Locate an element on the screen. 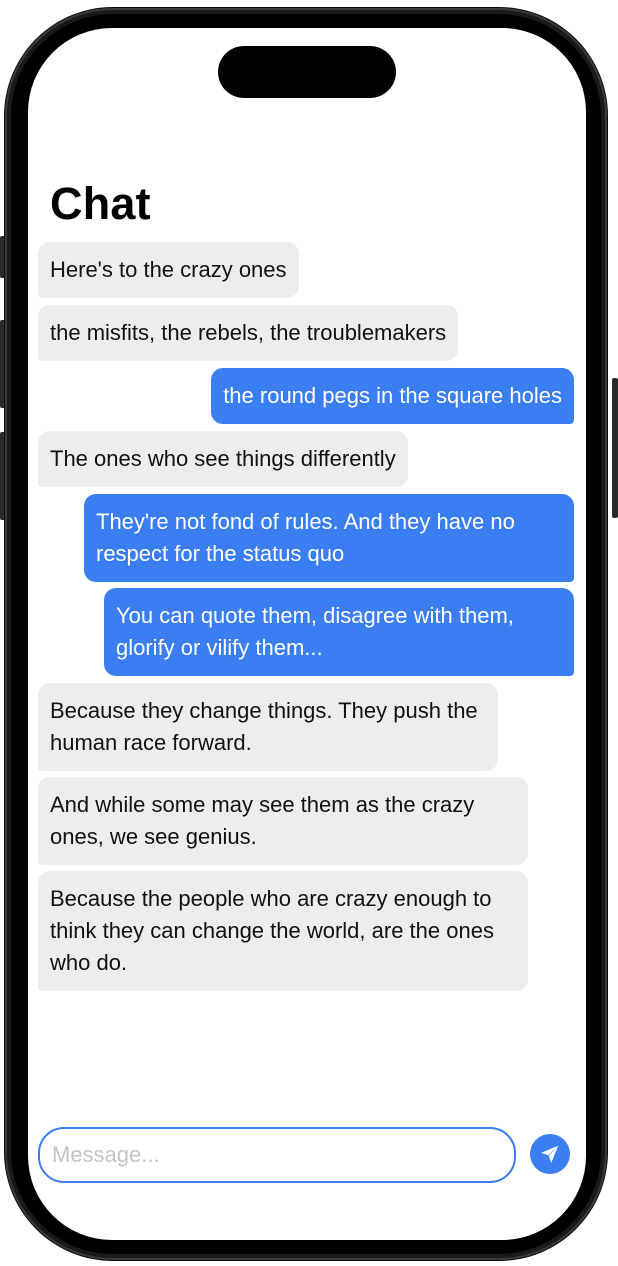 Image resolution: width=618 pixels, height=1266 pixels. send-button is located at coordinates (550, 1154).